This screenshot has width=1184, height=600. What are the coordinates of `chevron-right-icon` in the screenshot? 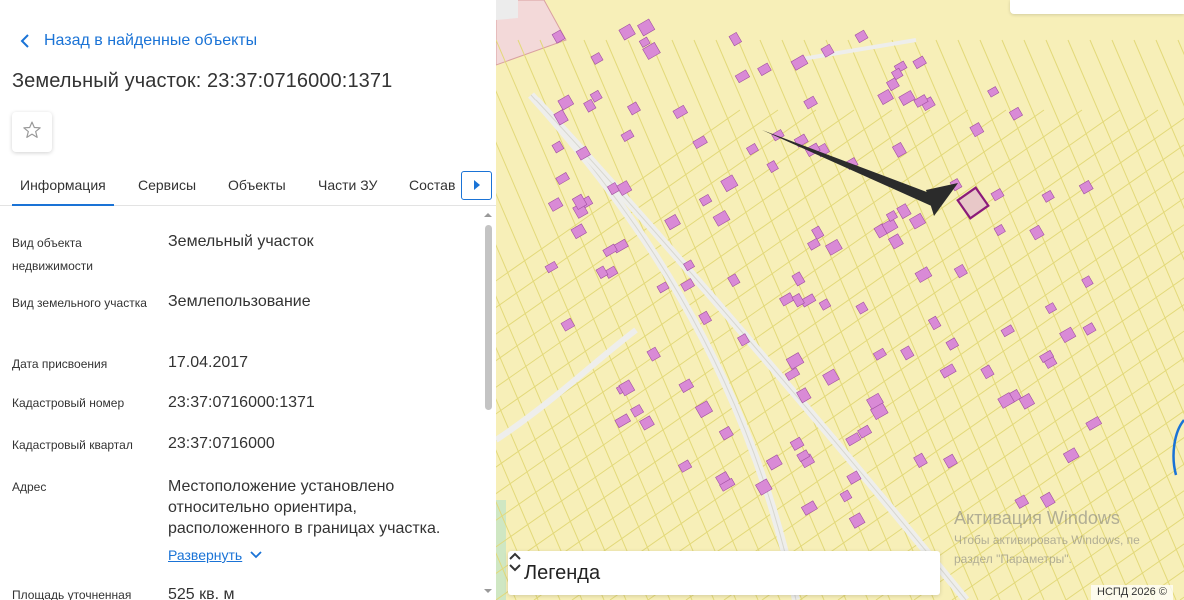 It's located at (477, 186).